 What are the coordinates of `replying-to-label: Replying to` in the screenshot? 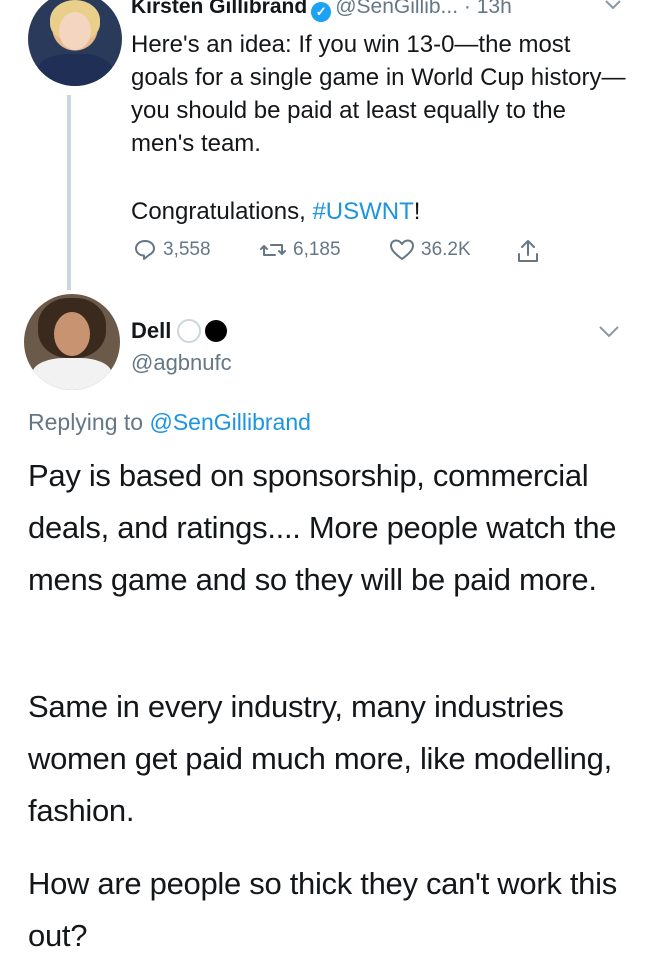 It's located at (89, 422).